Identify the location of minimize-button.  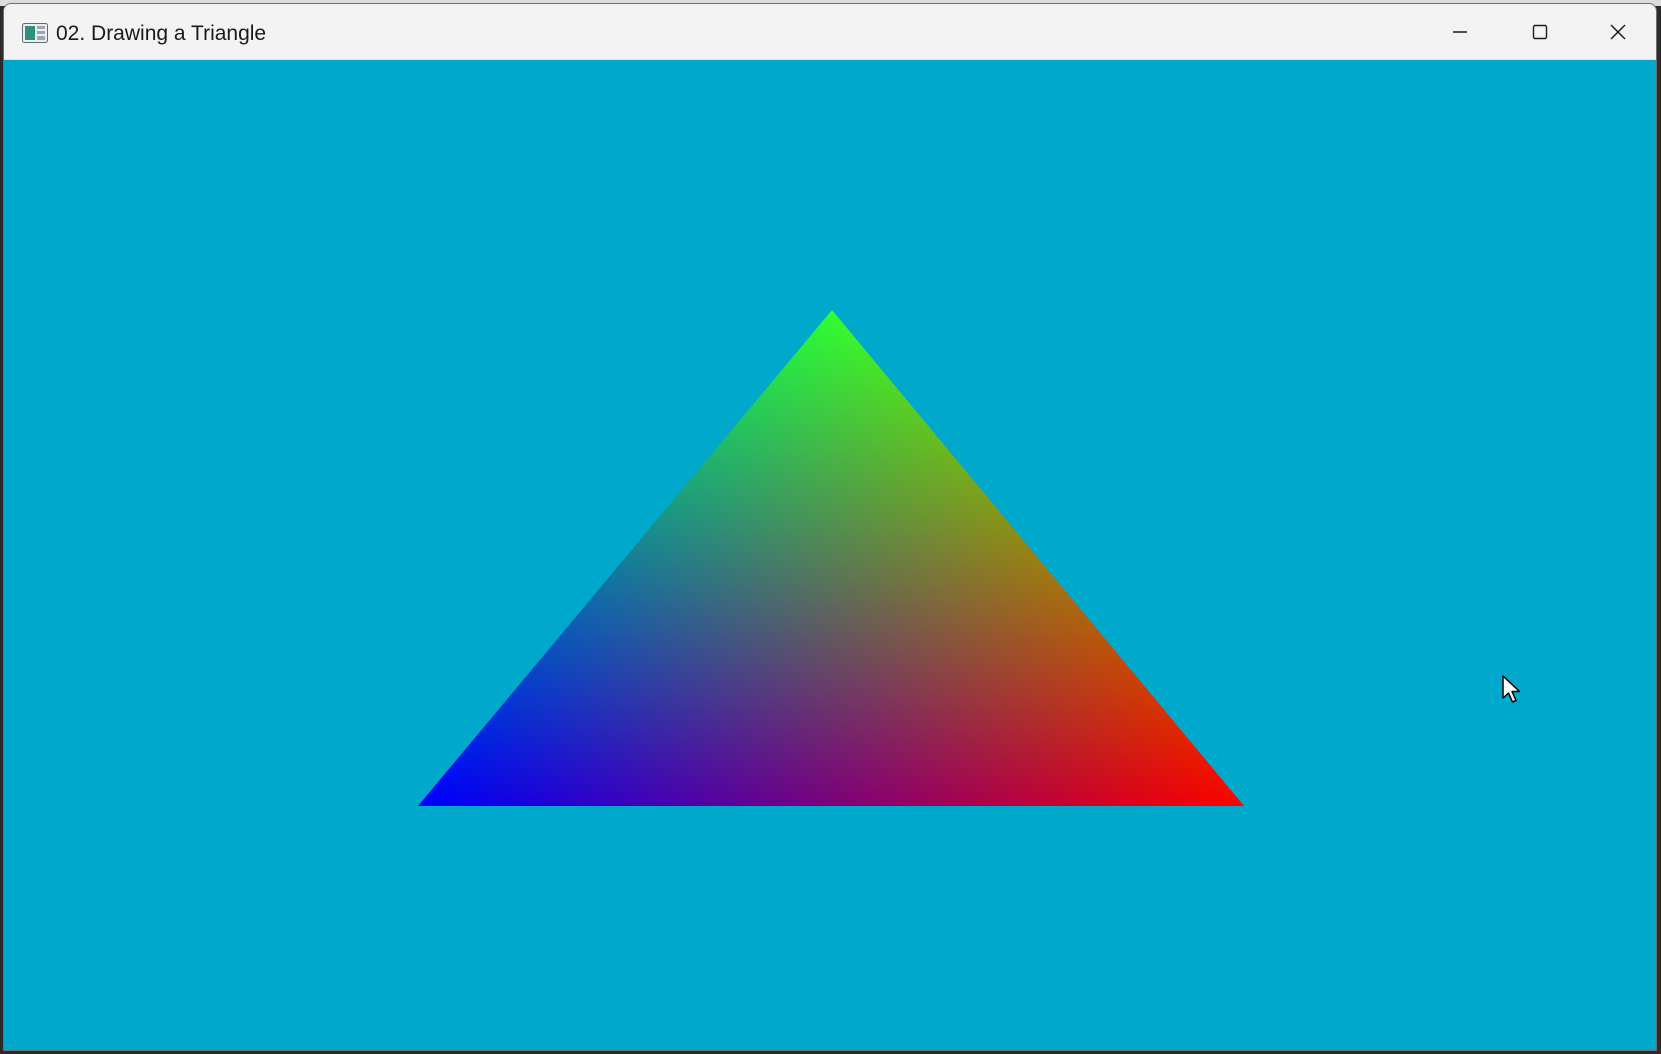
(1460, 32).